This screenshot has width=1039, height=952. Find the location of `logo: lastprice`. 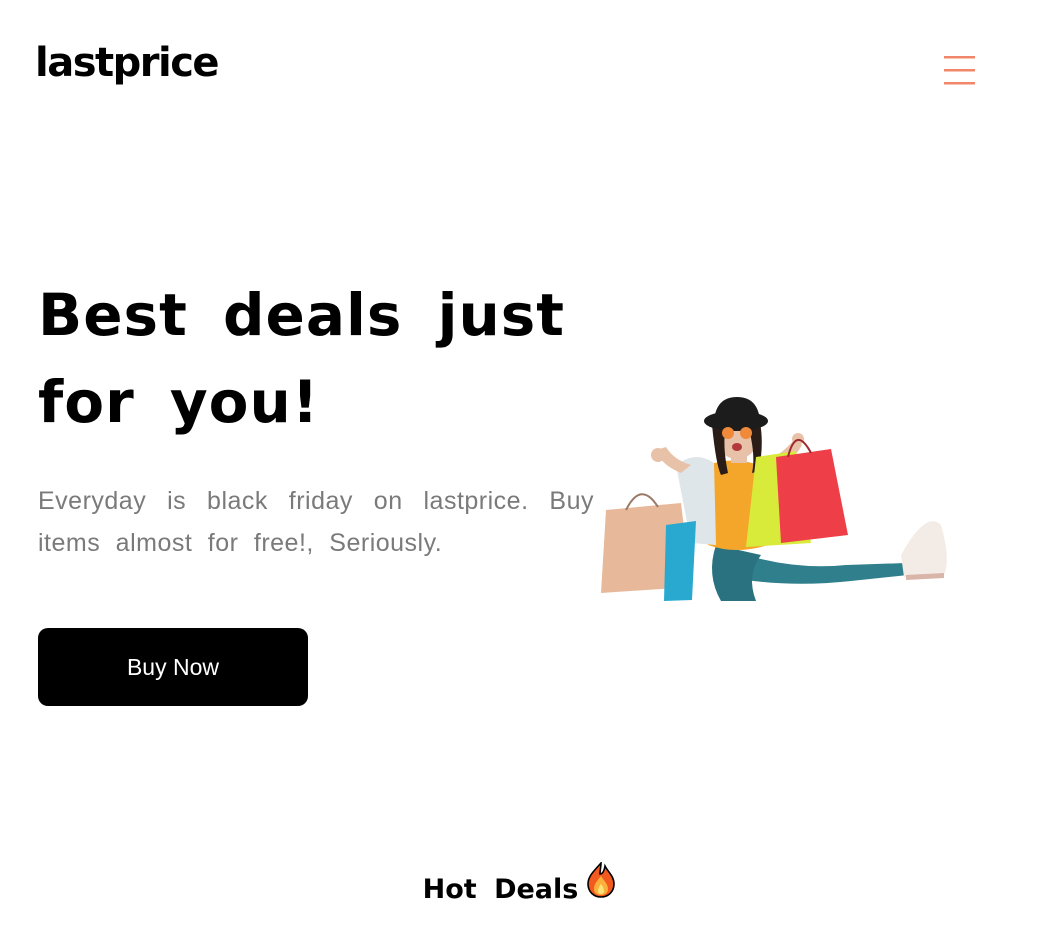

logo: lastprice is located at coordinates (127, 63).